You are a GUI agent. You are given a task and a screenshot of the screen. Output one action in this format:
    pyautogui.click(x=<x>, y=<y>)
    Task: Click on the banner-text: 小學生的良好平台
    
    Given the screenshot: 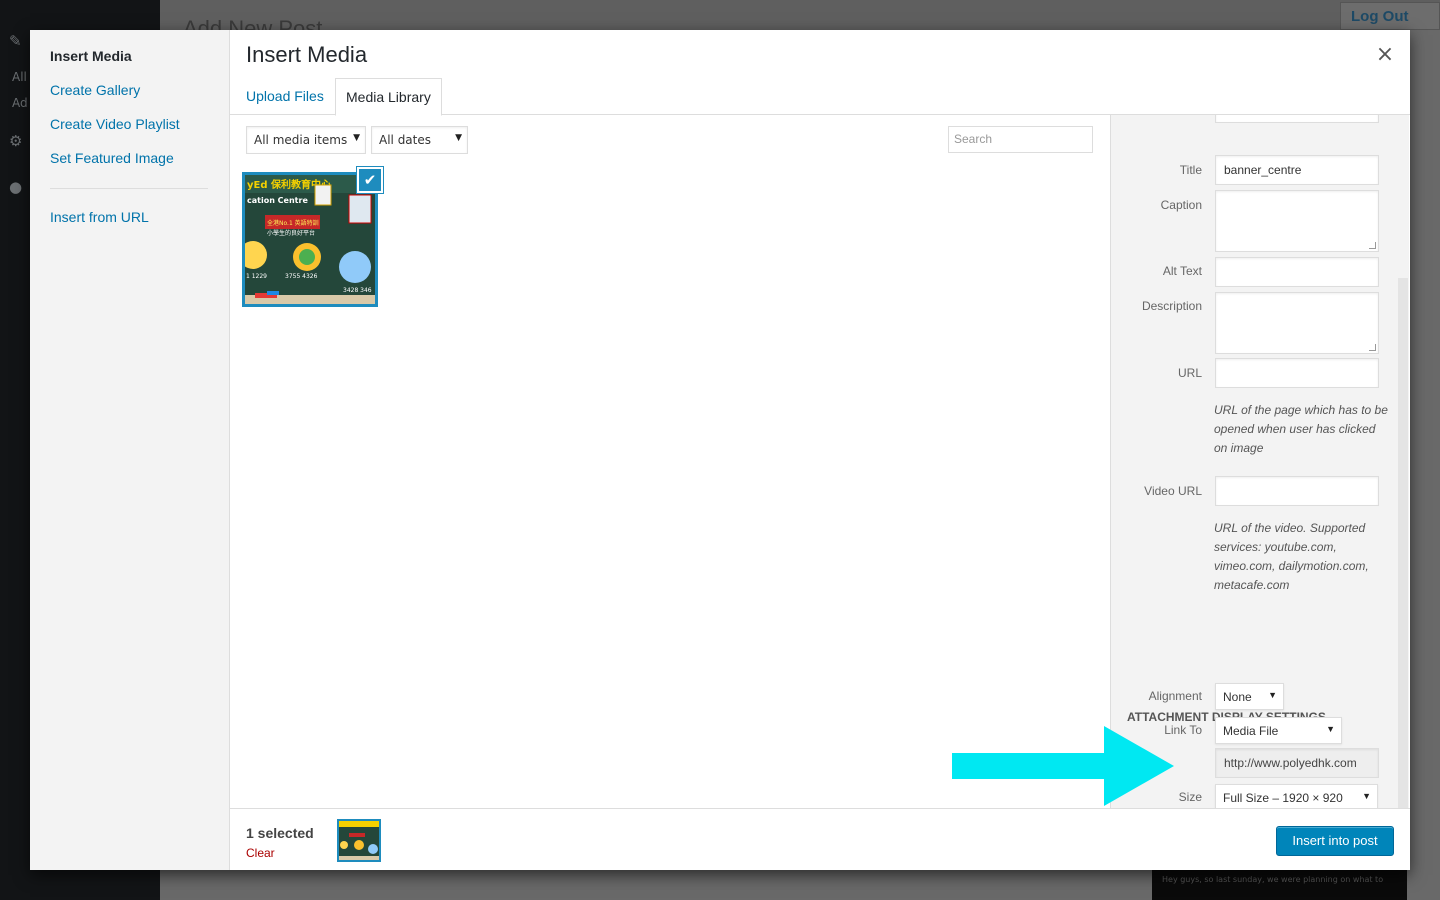 What is the action you would take?
    pyautogui.click(x=291, y=233)
    